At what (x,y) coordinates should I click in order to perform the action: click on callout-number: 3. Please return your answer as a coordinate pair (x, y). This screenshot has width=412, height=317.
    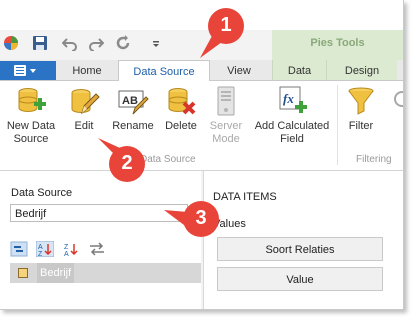
    Looking at the image, I should click on (201, 218).